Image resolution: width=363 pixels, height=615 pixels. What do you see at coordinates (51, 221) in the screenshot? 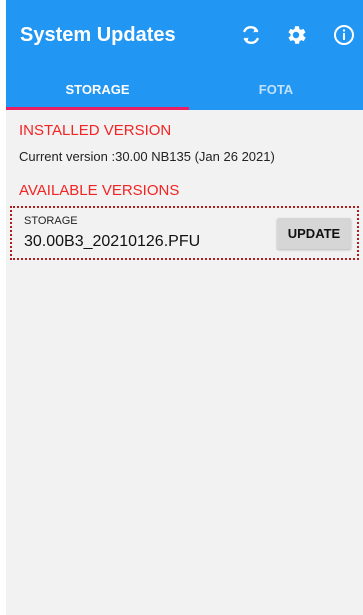
I see `version-source-label: STORAGE` at bounding box center [51, 221].